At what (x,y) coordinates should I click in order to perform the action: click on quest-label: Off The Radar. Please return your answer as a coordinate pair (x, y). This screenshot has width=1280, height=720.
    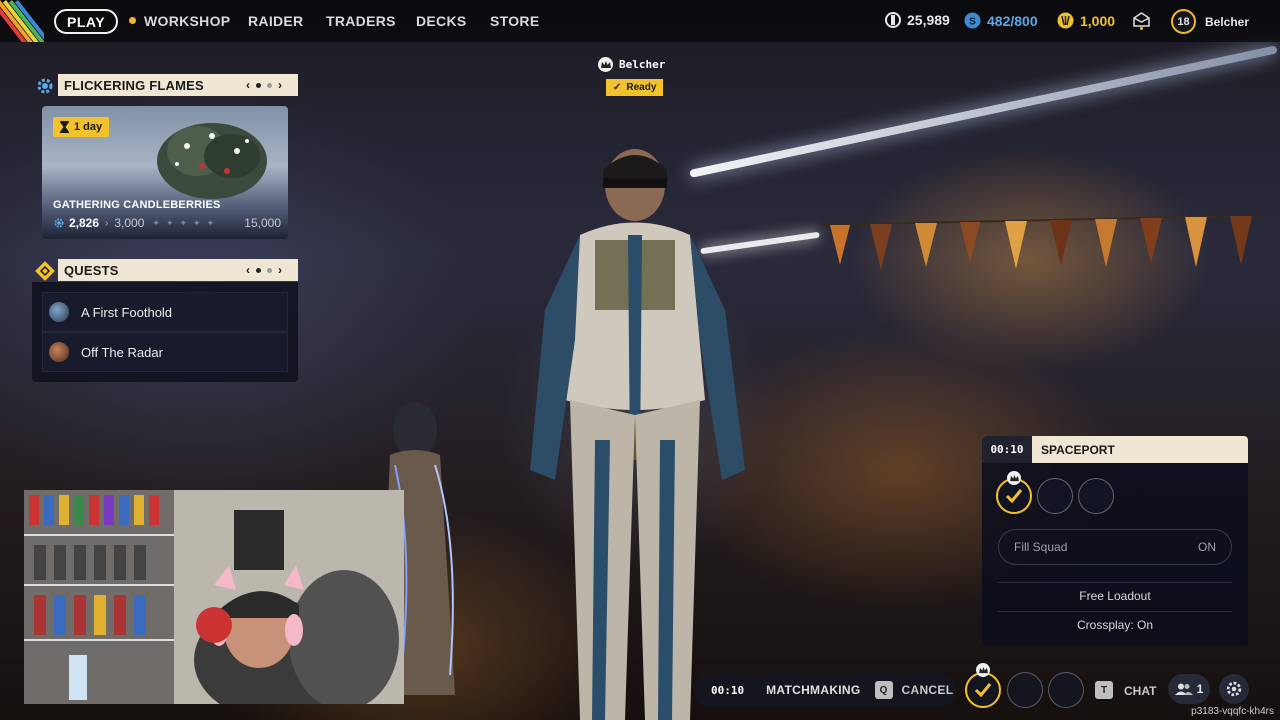
    Looking at the image, I should click on (122, 352).